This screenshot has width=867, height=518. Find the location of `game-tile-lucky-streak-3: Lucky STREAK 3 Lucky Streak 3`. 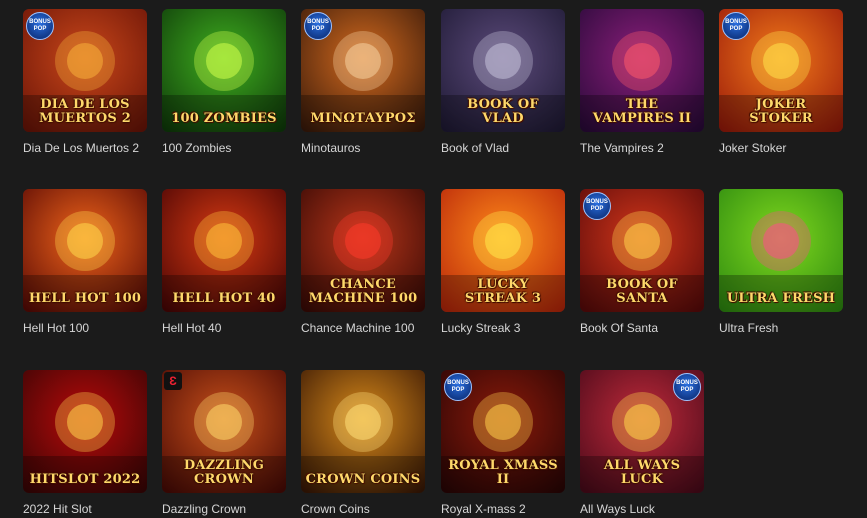

game-tile-lucky-streak-3: Lucky STREAK 3 Lucky Streak 3 is located at coordinates (503, 262).